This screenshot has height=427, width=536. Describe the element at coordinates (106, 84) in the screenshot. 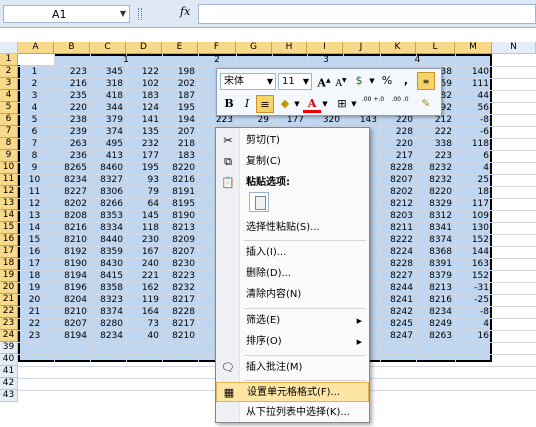

I see `table-cell: 318` at that location.